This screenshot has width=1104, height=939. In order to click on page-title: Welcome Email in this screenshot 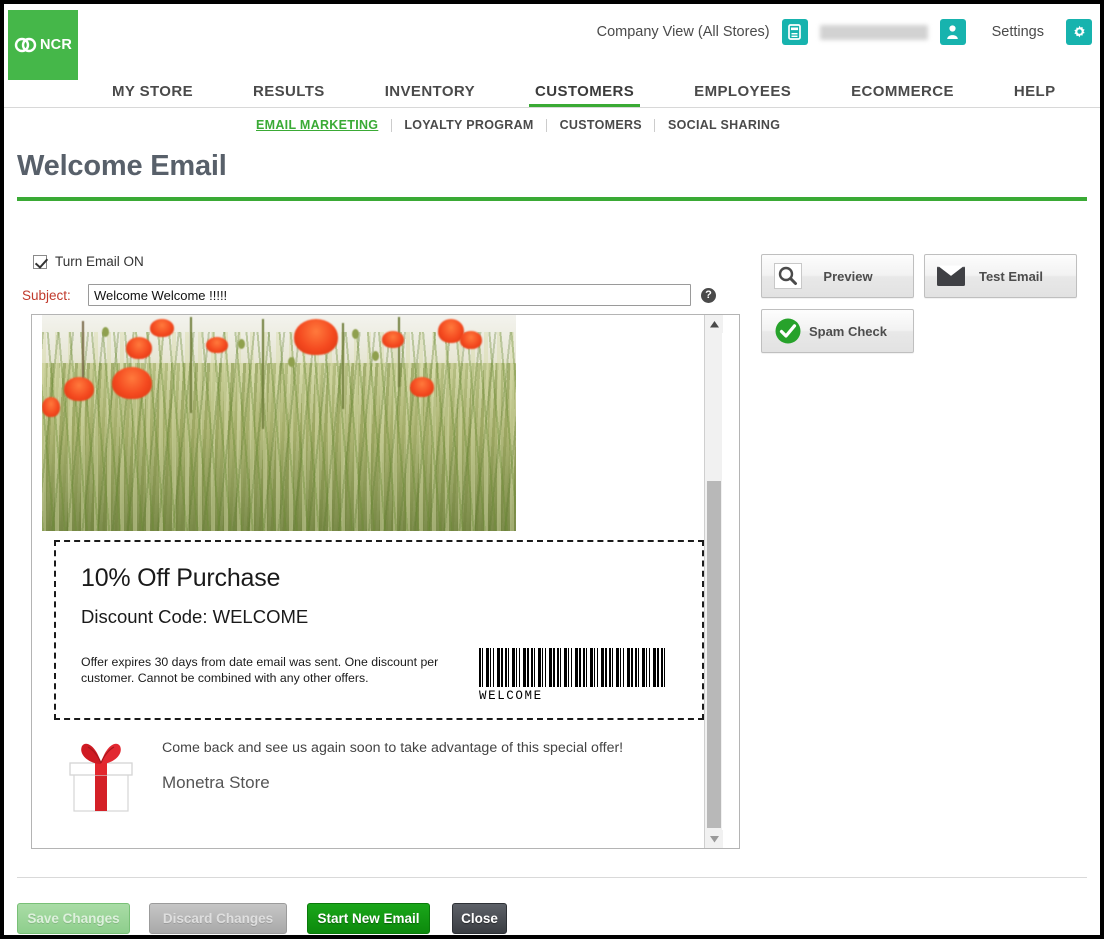, I will do `click(122, 166)`.